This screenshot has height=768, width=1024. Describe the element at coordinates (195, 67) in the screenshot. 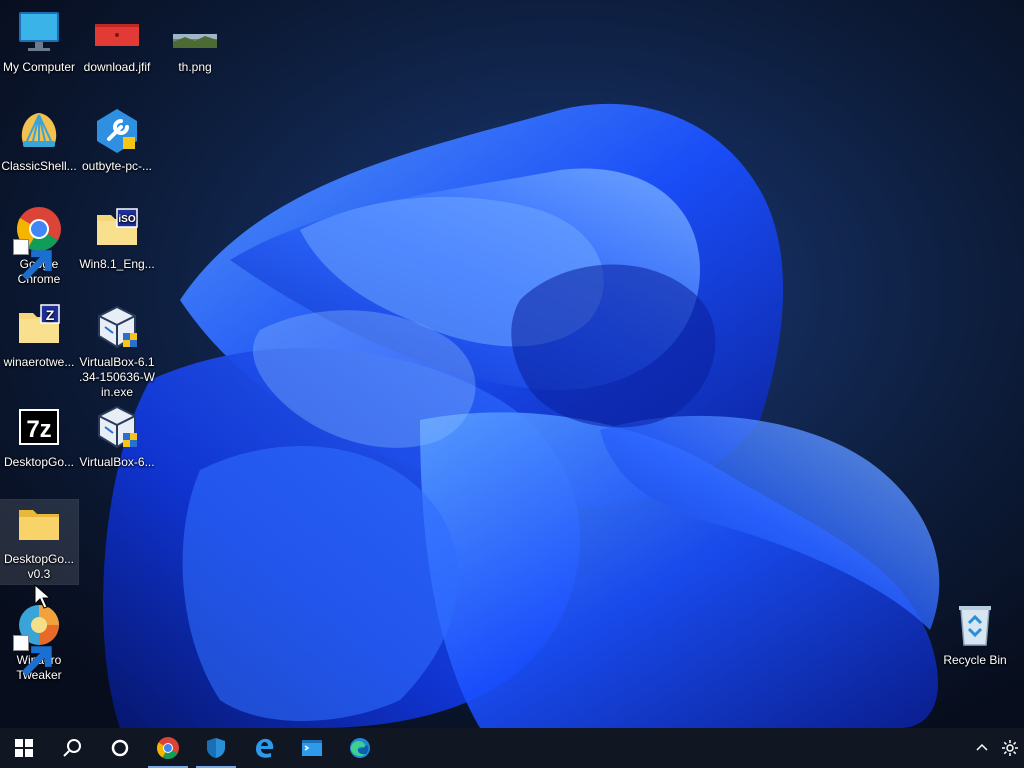

I see `desktop-icon-label: th.png` at that location.